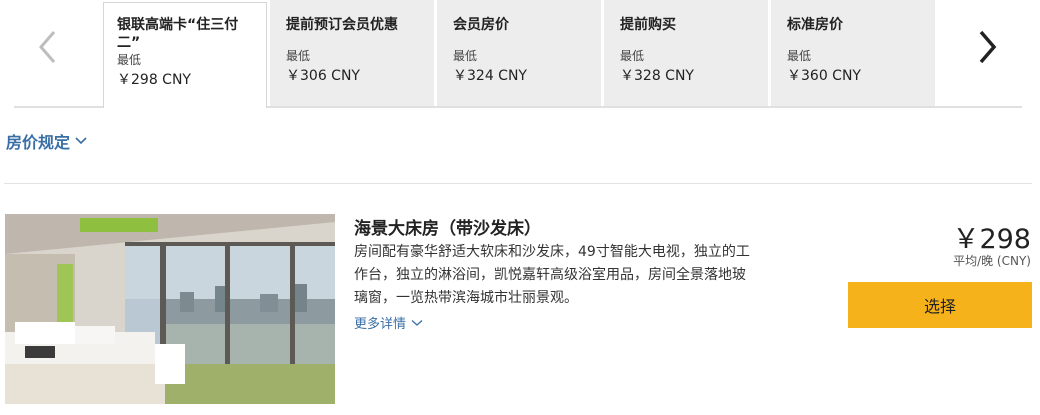 The height and width of the screenshot is (415, 1040). Describe the element at coordinates (853, 53) in the screenshot. I see `rate-tab-standard: 标准房价 最低 ￥360 CNY` at that location.